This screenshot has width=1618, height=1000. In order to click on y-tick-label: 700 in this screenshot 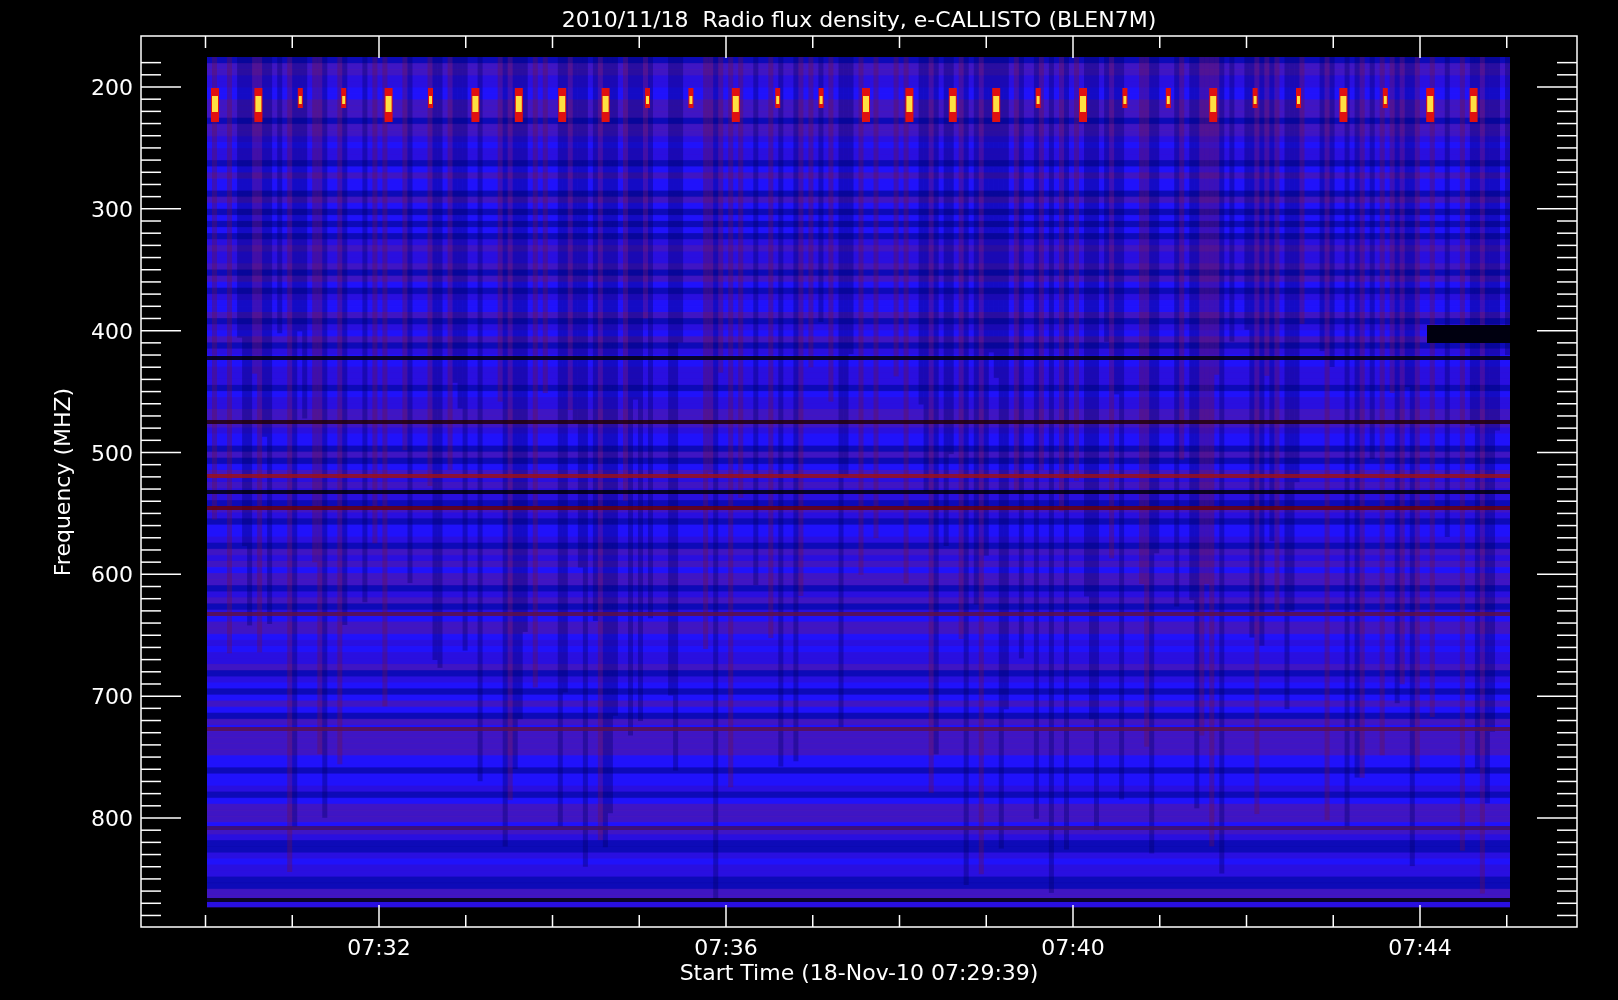, I will do `click(112, 697)`.